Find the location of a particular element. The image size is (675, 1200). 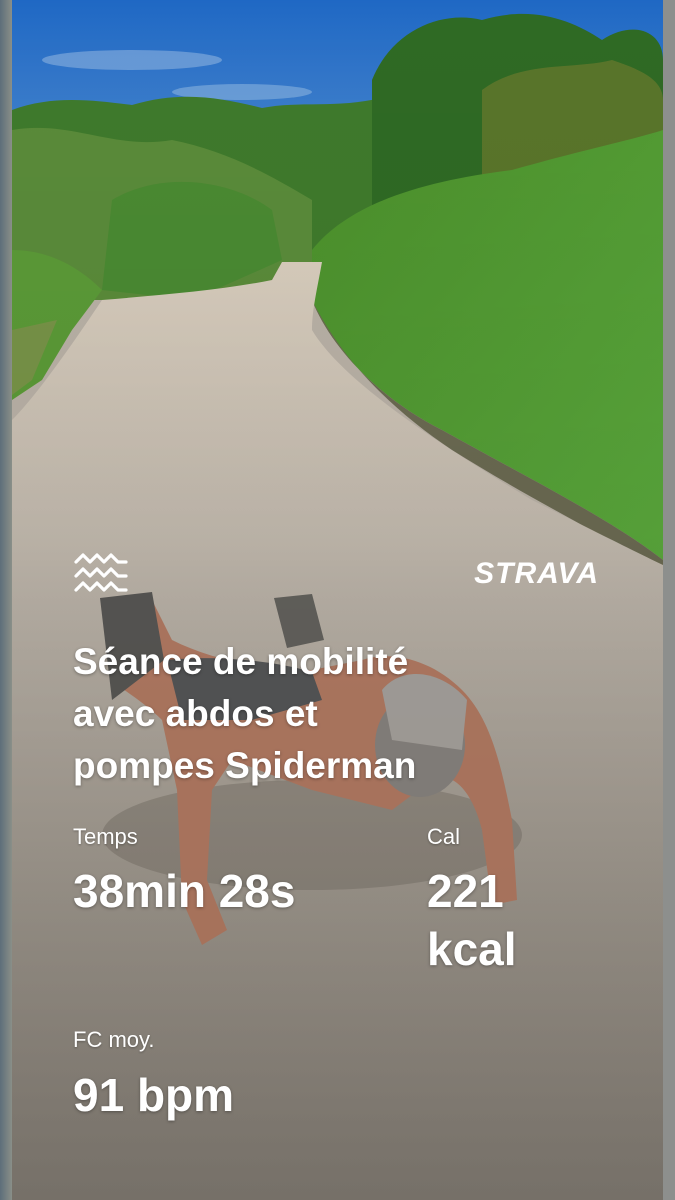

calories-number: 221 is located at coordinates (465, 891).